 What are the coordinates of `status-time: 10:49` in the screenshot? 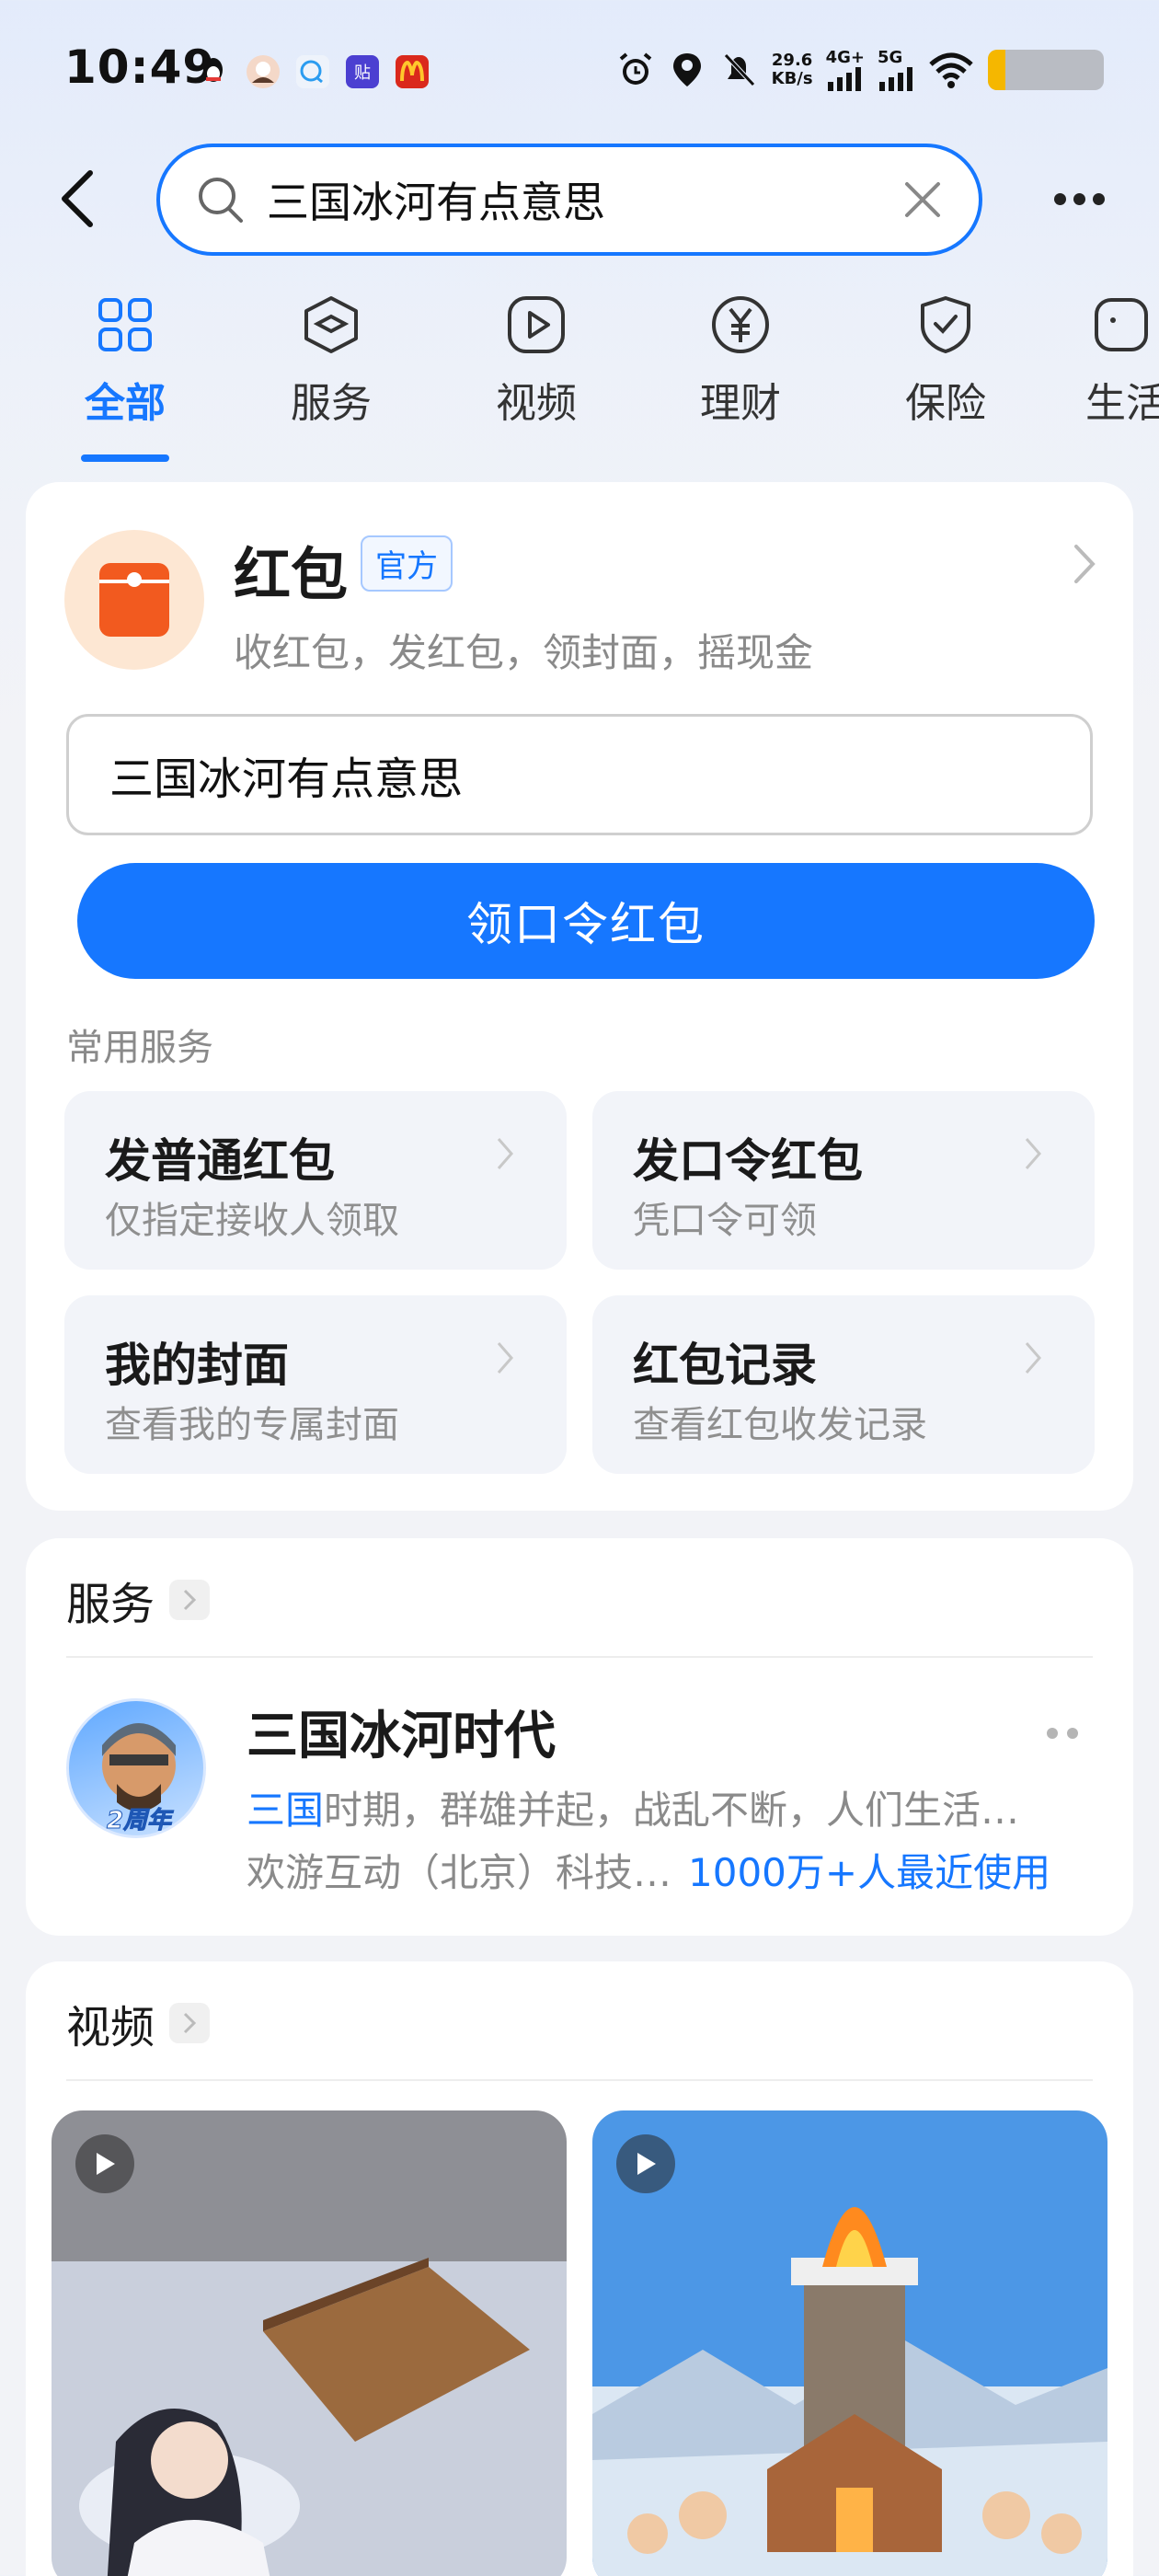 It's located at (140, 67).